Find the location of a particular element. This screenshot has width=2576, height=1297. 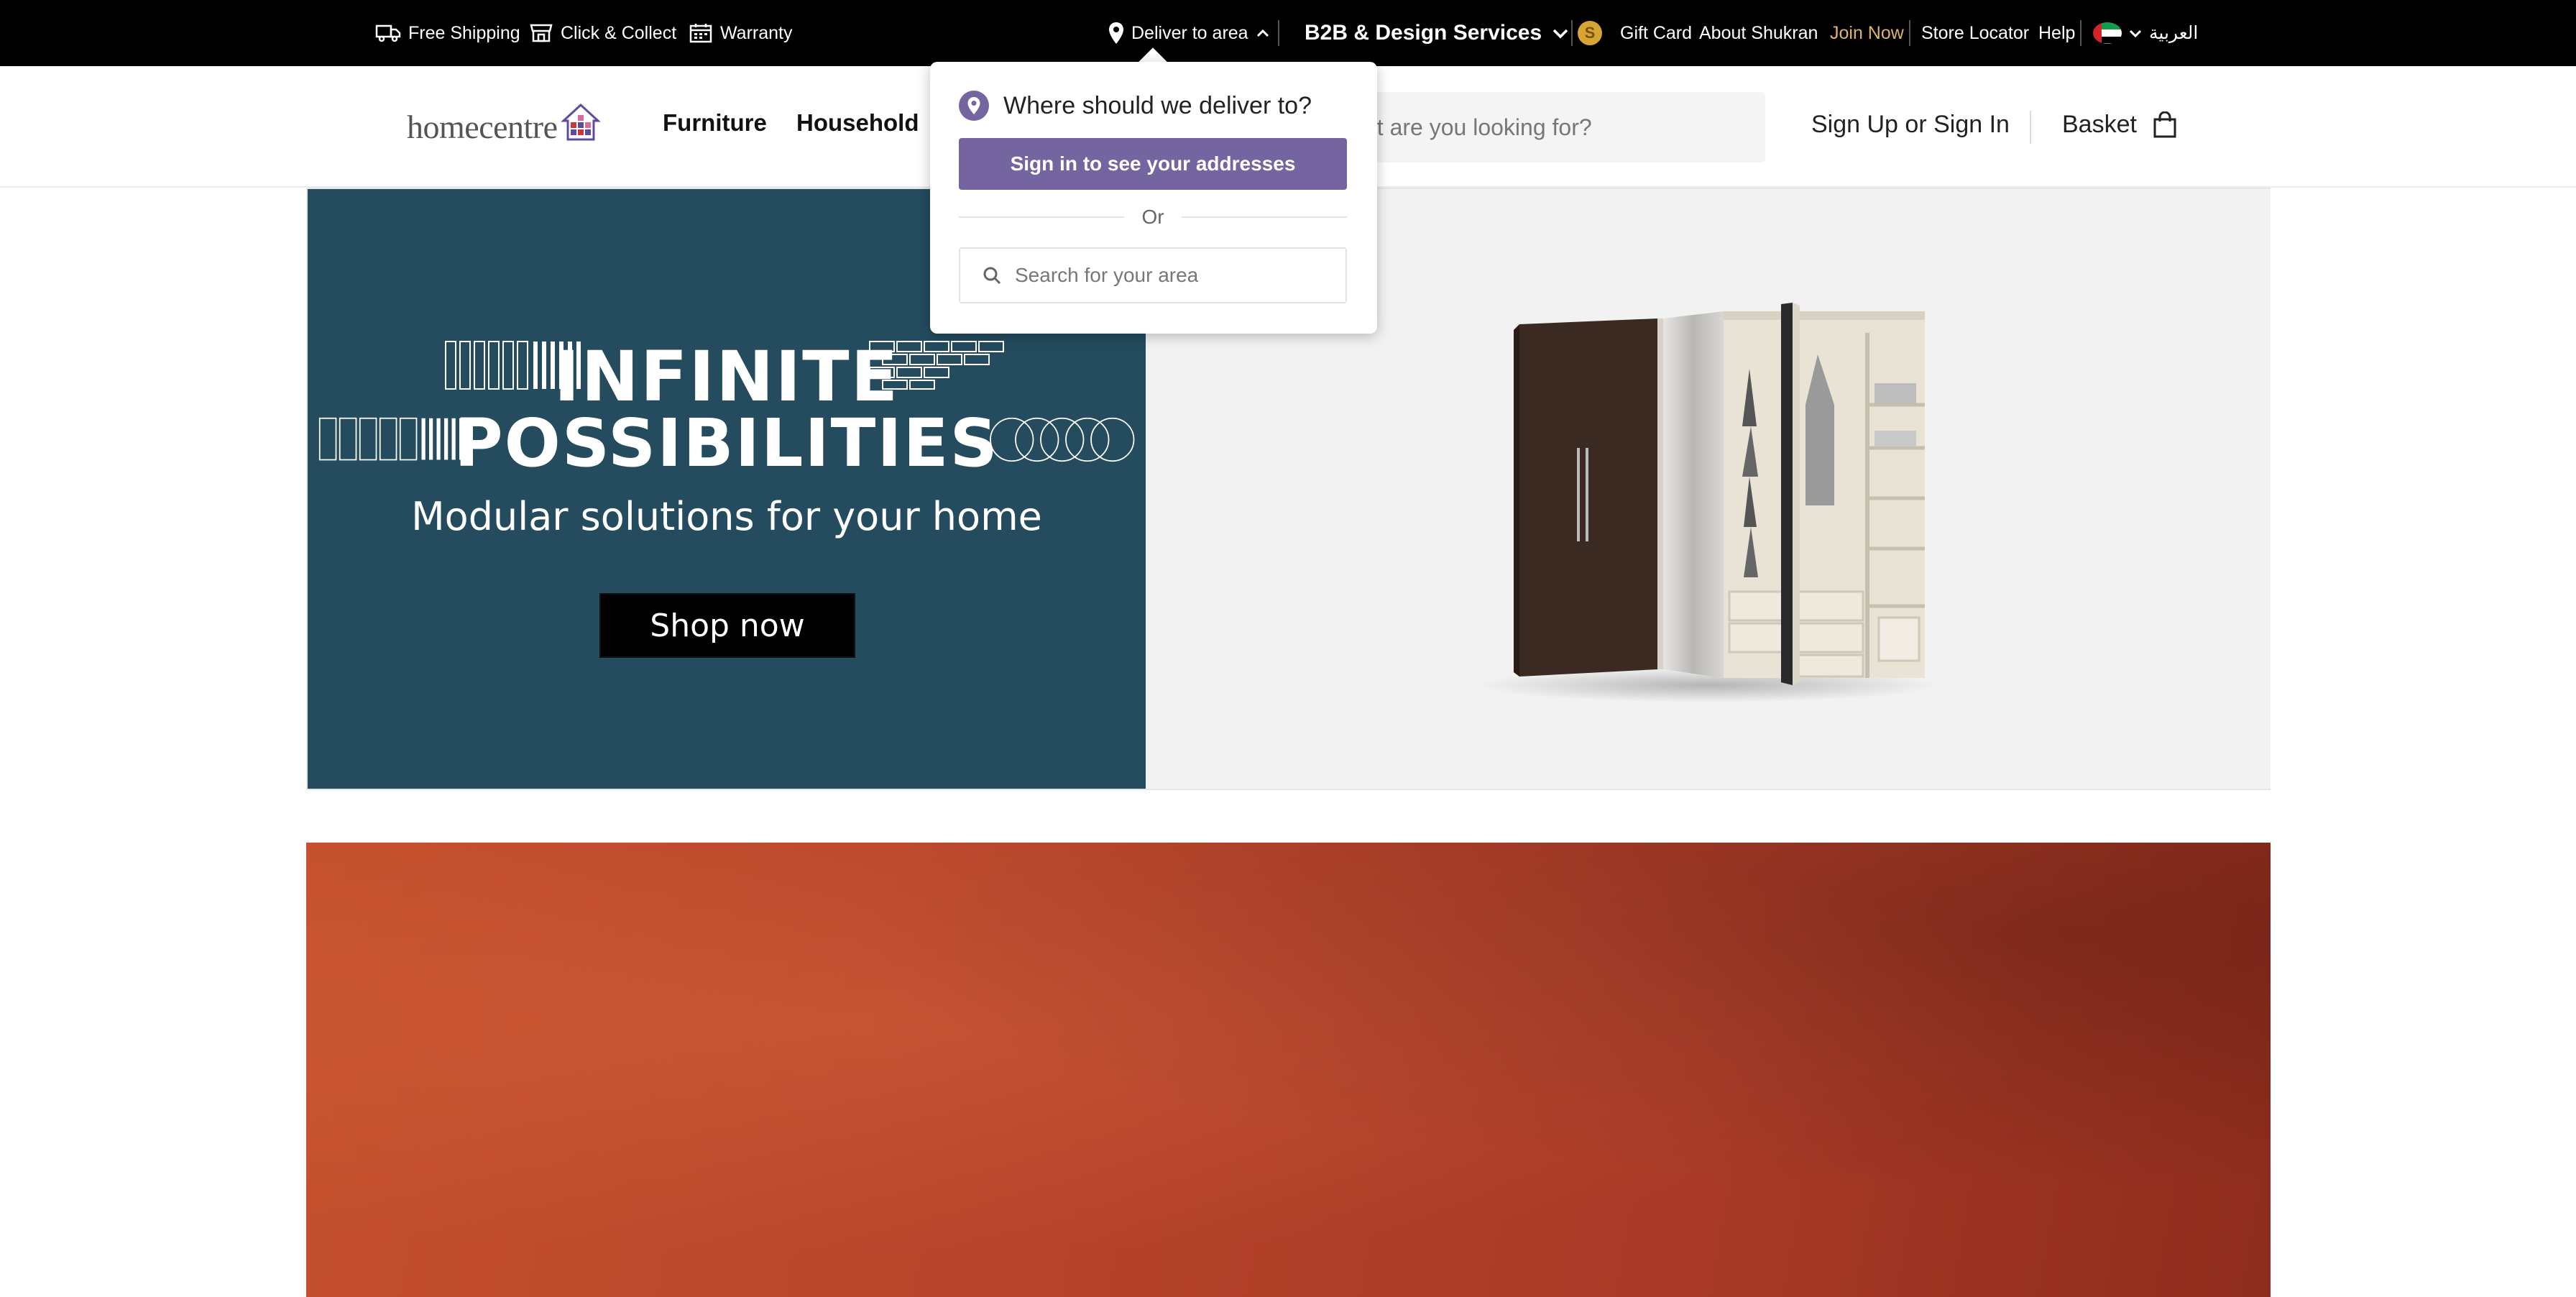

shopping-bag-icon is located at coordinates (2164, 124).